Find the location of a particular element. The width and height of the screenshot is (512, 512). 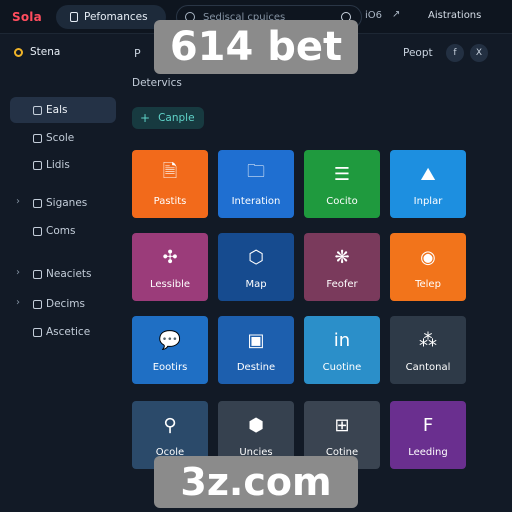

sidebar-item-label: Ascetice is located at coordinates (68, 332).